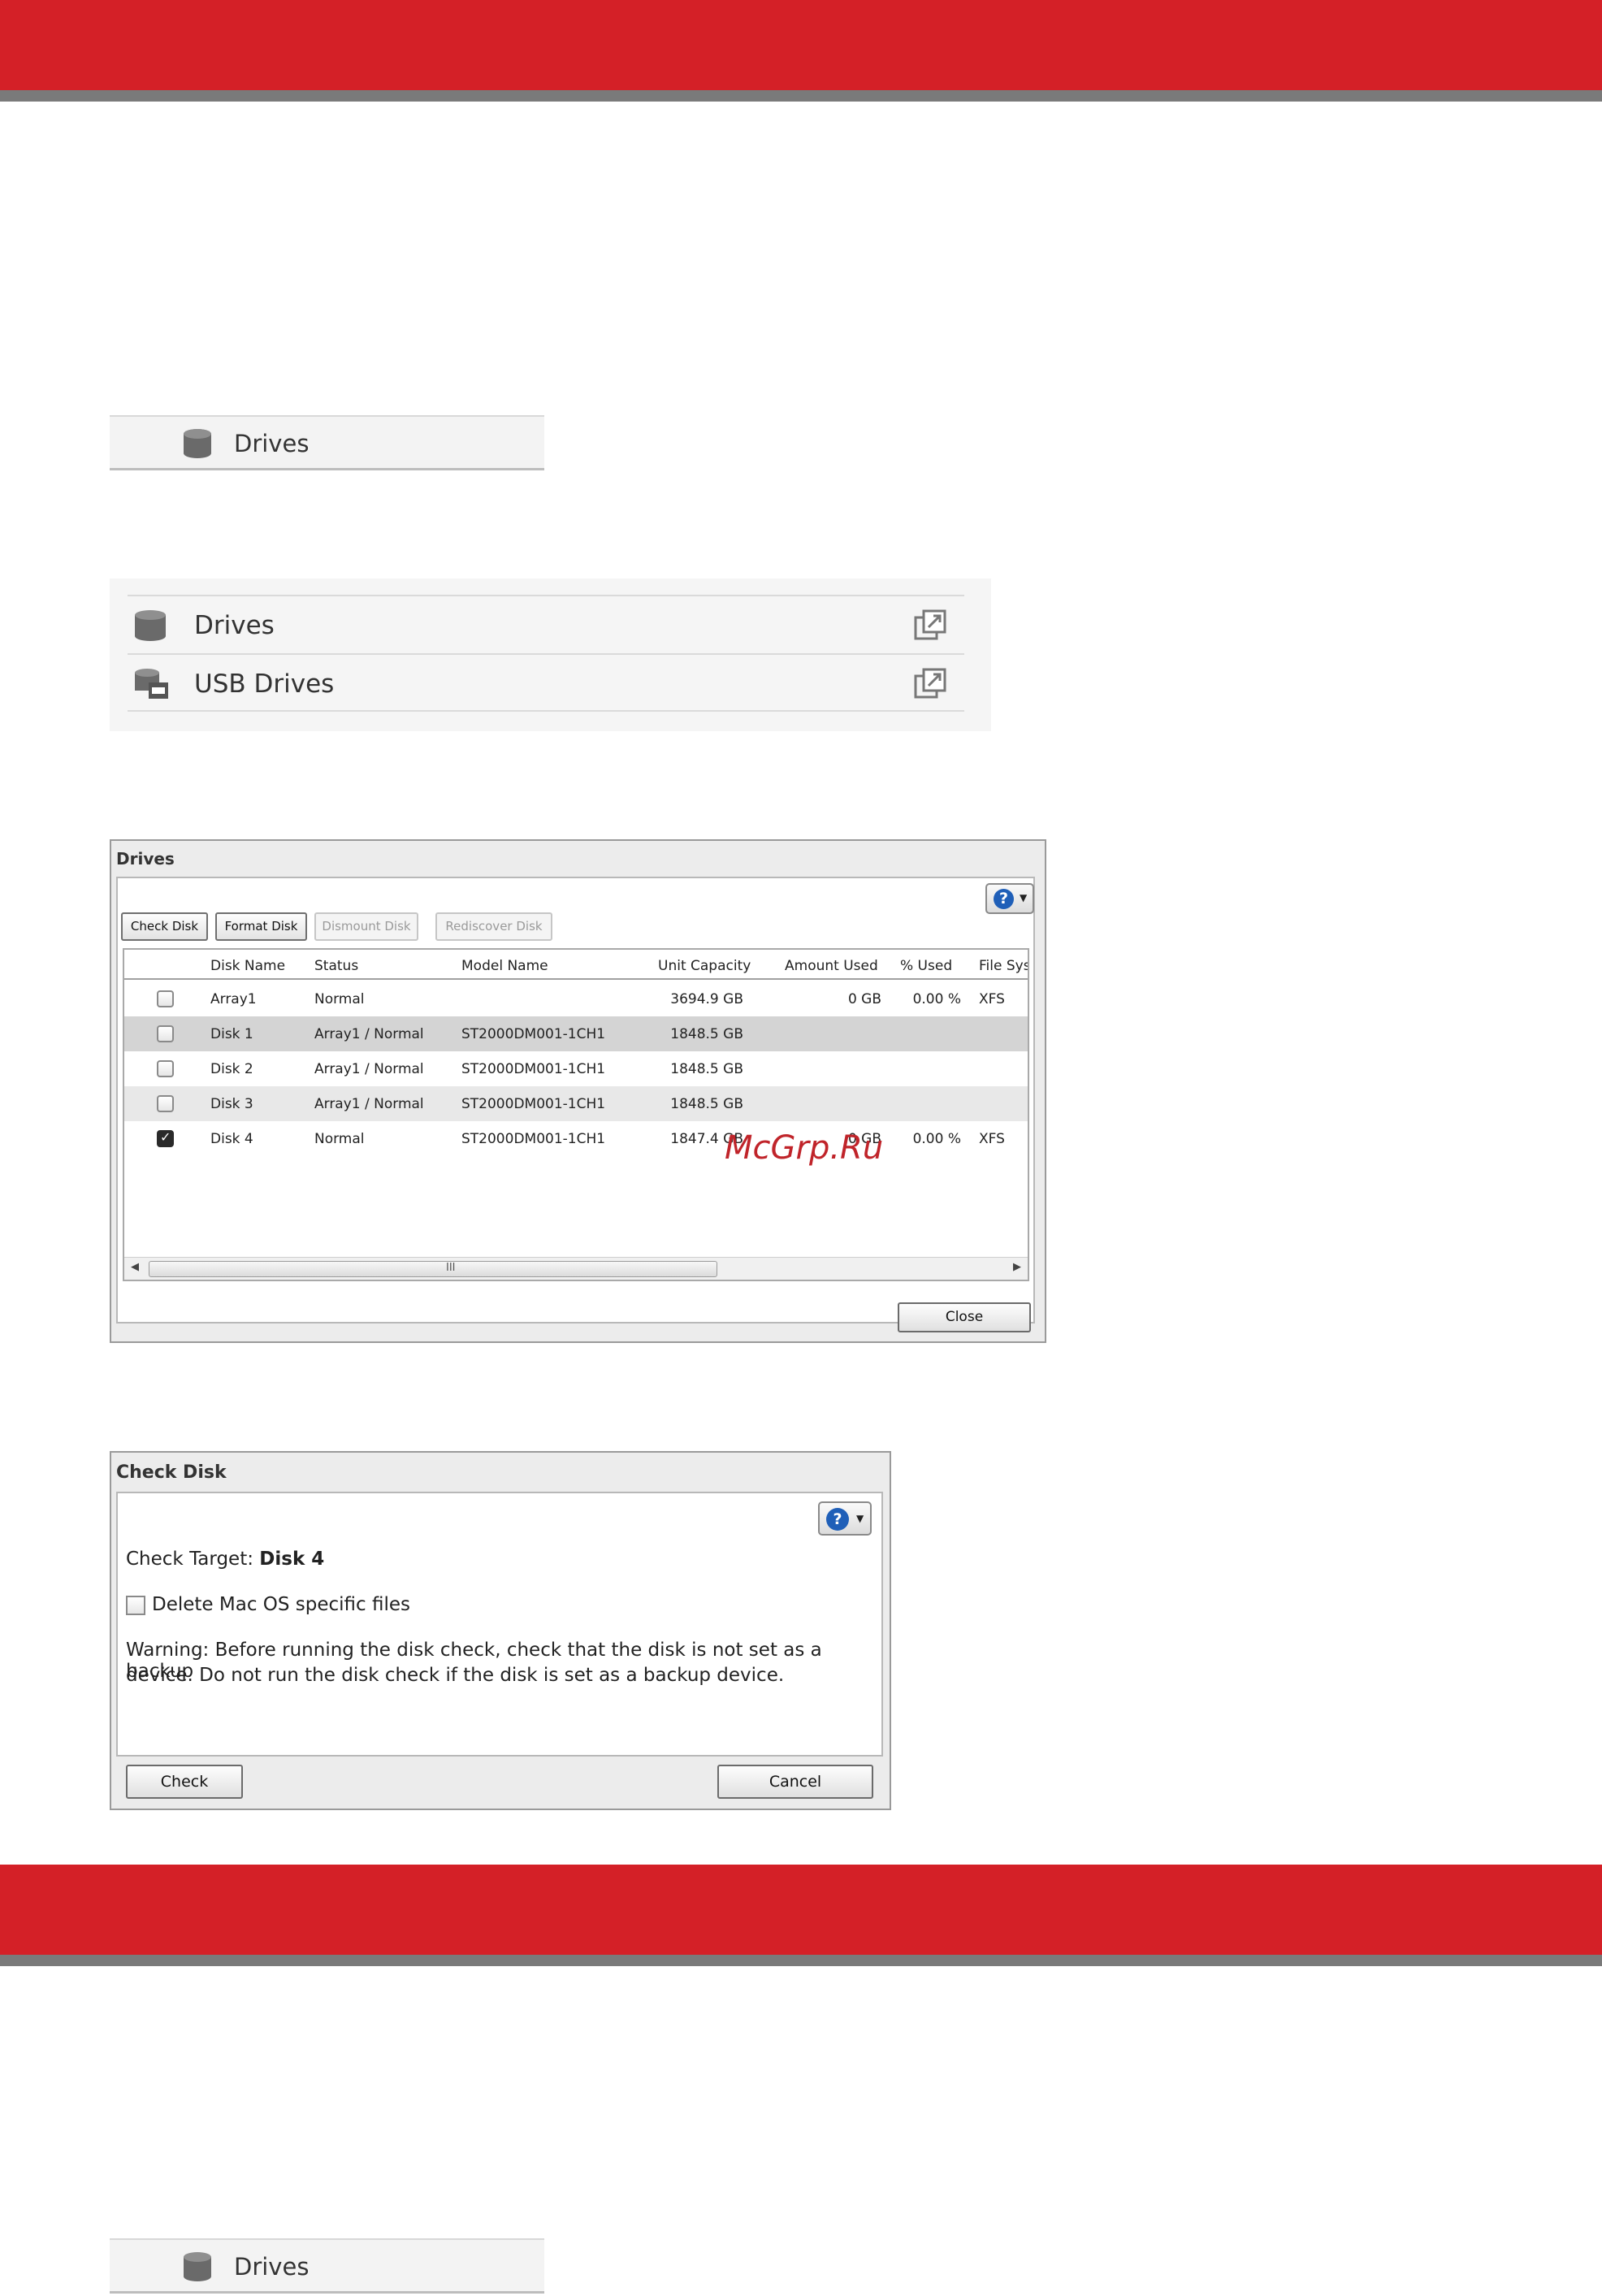 The height and width of the screenshot is (2296, 1602). What do you see at coordinates (804, 1148) in the screenshot?
I see `watermark-text: McGrp.Ru` at bounding box center [804, 1148].